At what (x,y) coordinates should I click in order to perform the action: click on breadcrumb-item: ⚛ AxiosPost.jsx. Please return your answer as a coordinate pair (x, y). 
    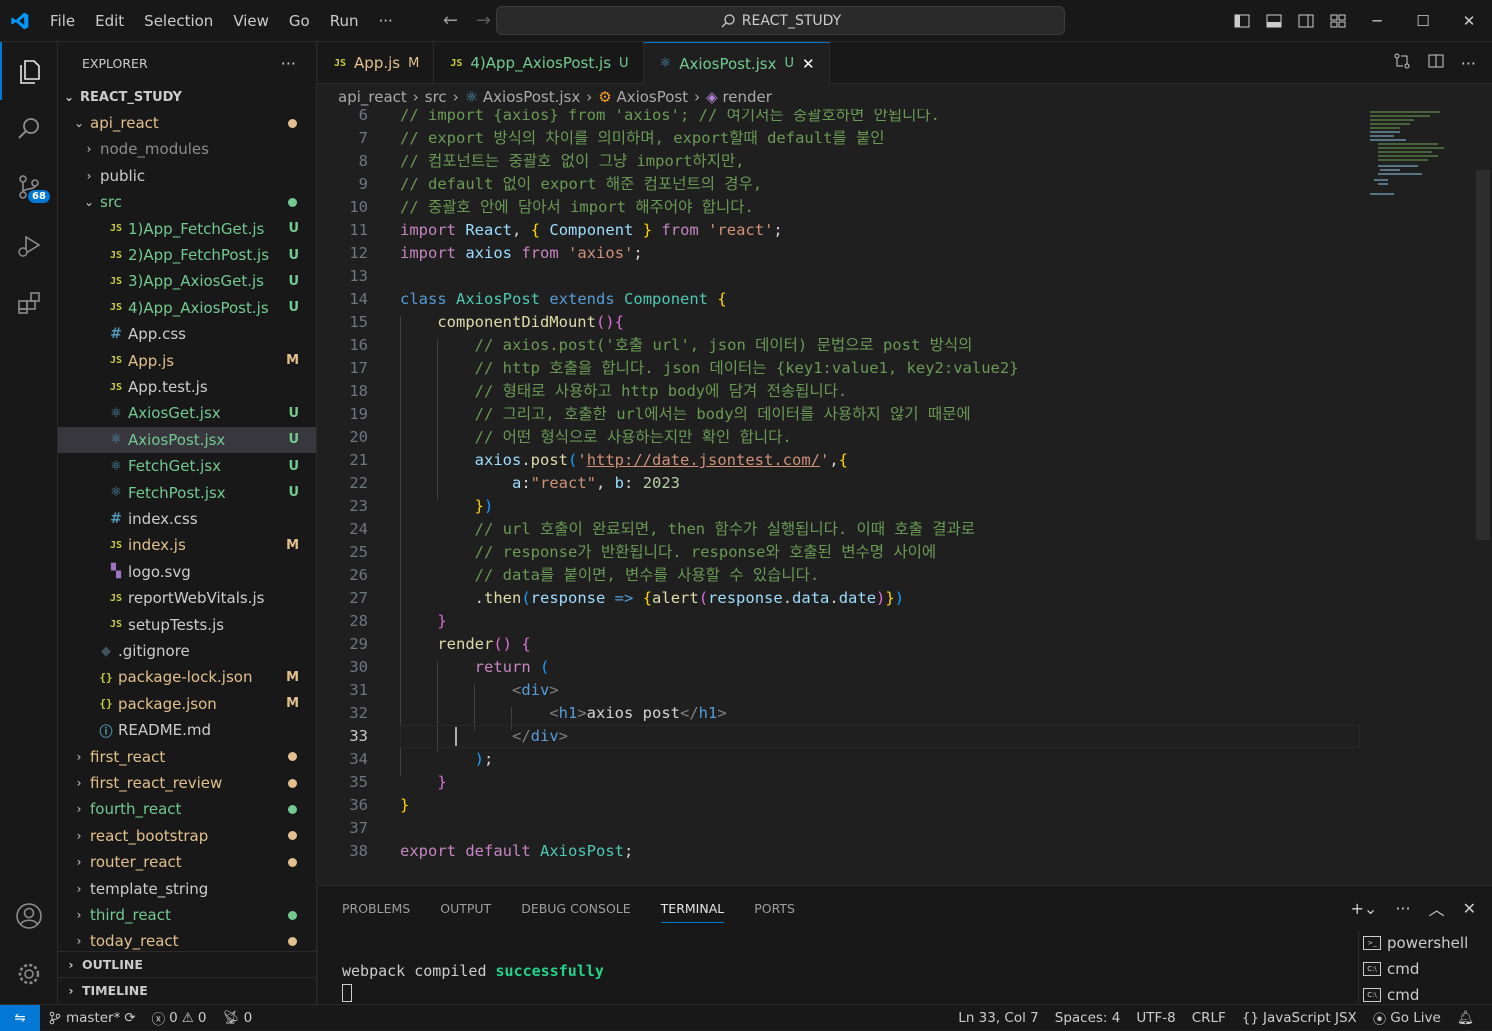
    Looking at the image, I should click on (523, 97).